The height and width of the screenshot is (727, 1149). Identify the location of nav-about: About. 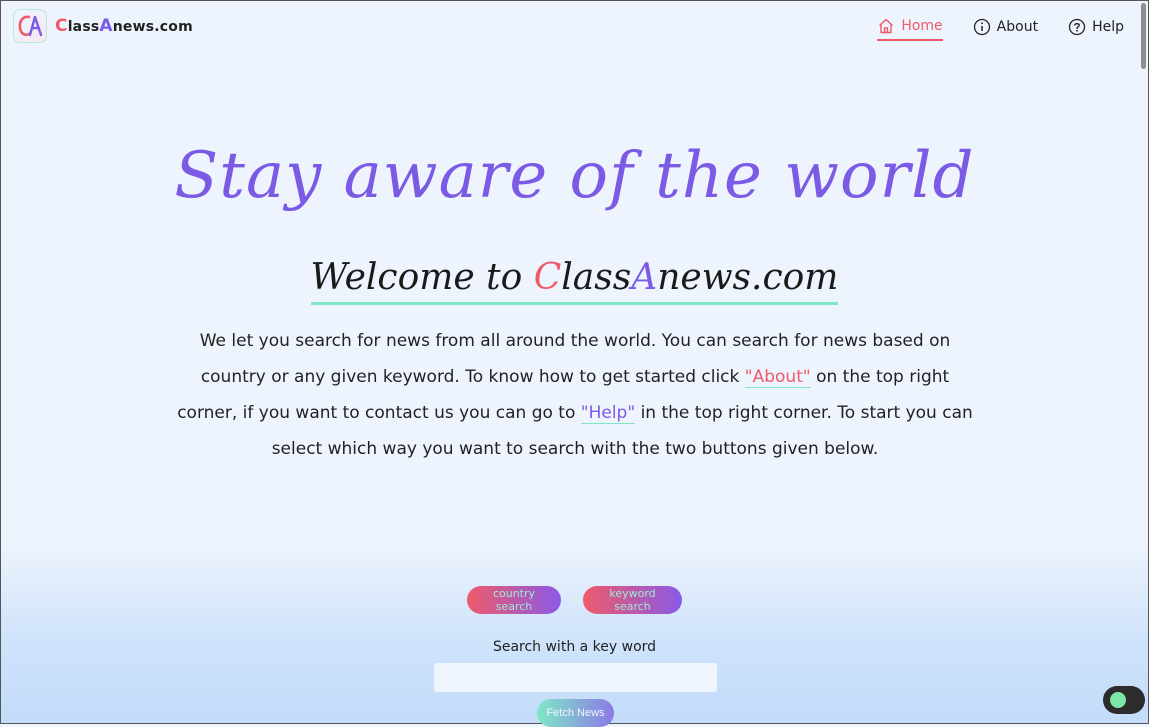
(1005, 29).